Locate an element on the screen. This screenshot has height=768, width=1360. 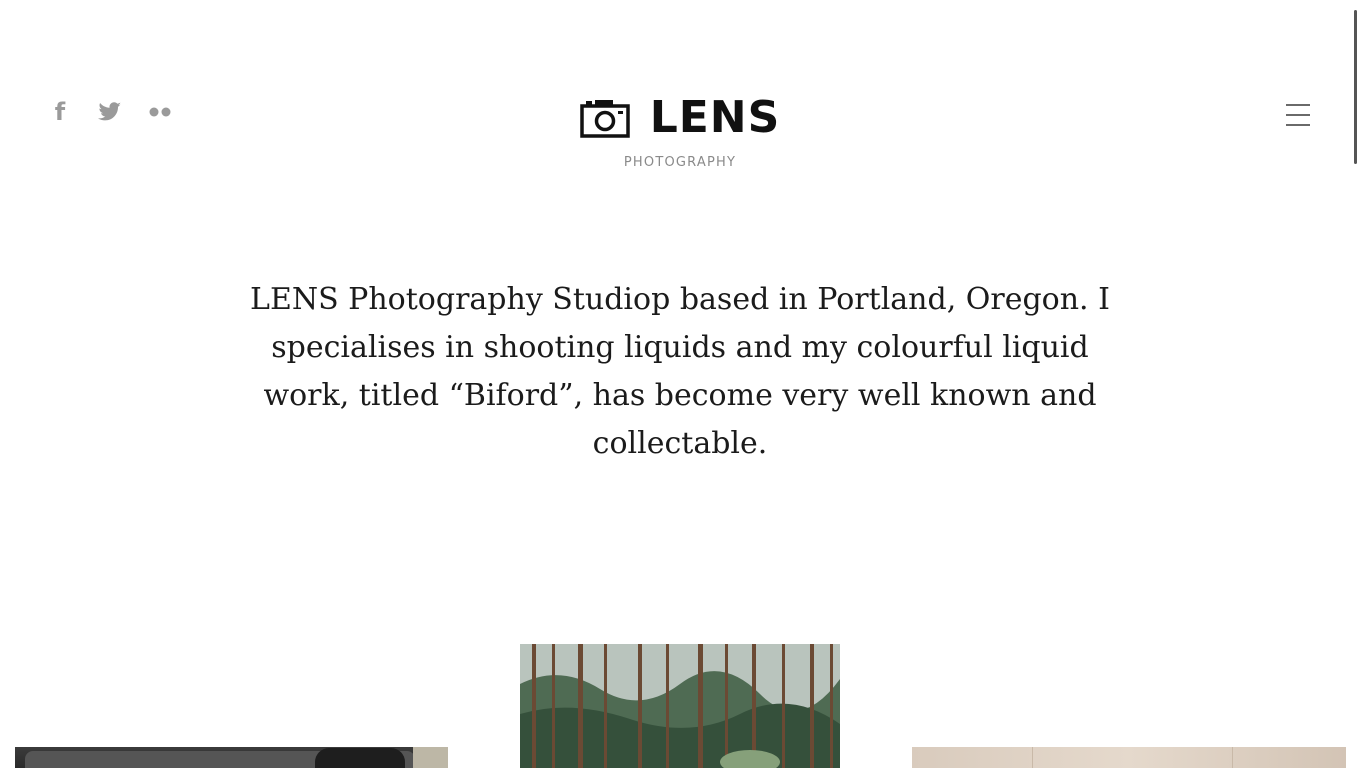
logo-subtitle: PHOTOGRAPHY is located at coordinates (680, 162).